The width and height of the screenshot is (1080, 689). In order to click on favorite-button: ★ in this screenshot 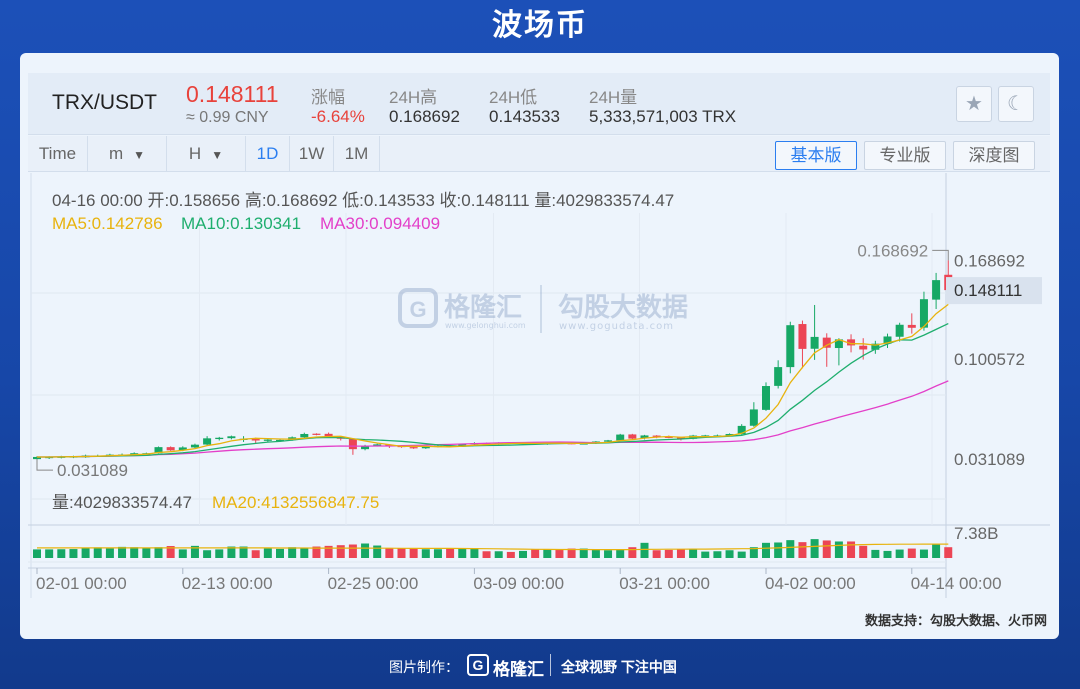, I will do `click(974, 104)`.